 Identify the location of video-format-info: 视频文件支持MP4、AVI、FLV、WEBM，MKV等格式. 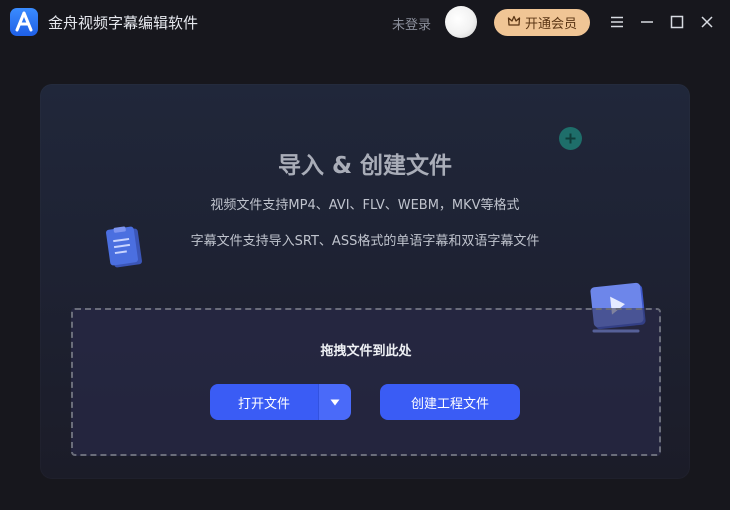
(365, 205).